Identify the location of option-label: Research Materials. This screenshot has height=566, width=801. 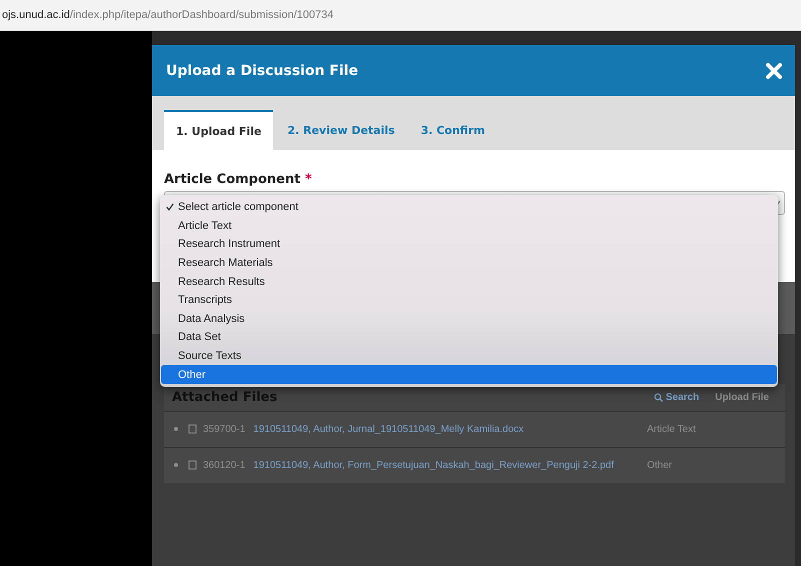
(225, 263).